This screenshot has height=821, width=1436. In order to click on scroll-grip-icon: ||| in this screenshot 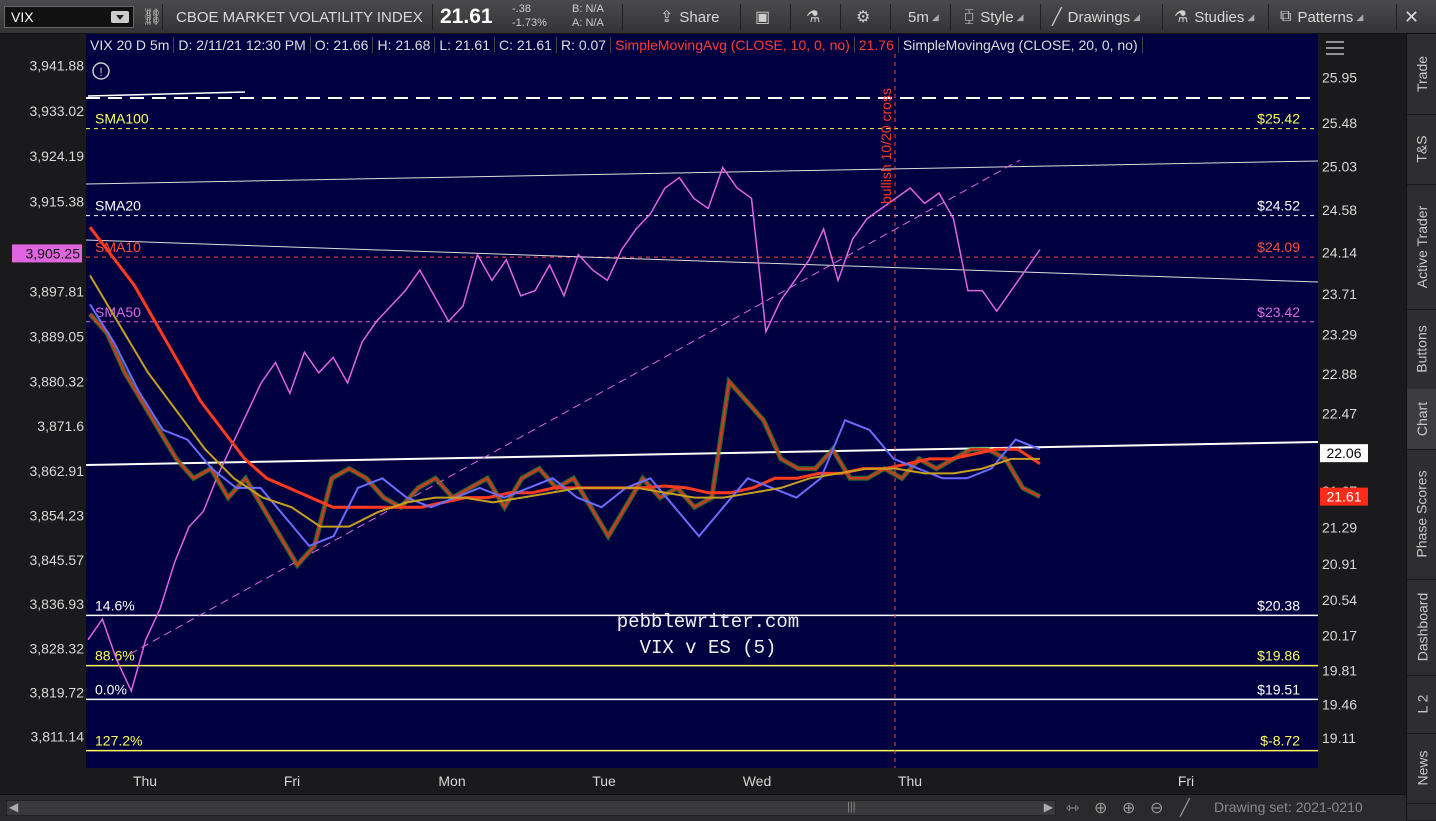, I will do `click(851, 807)`.